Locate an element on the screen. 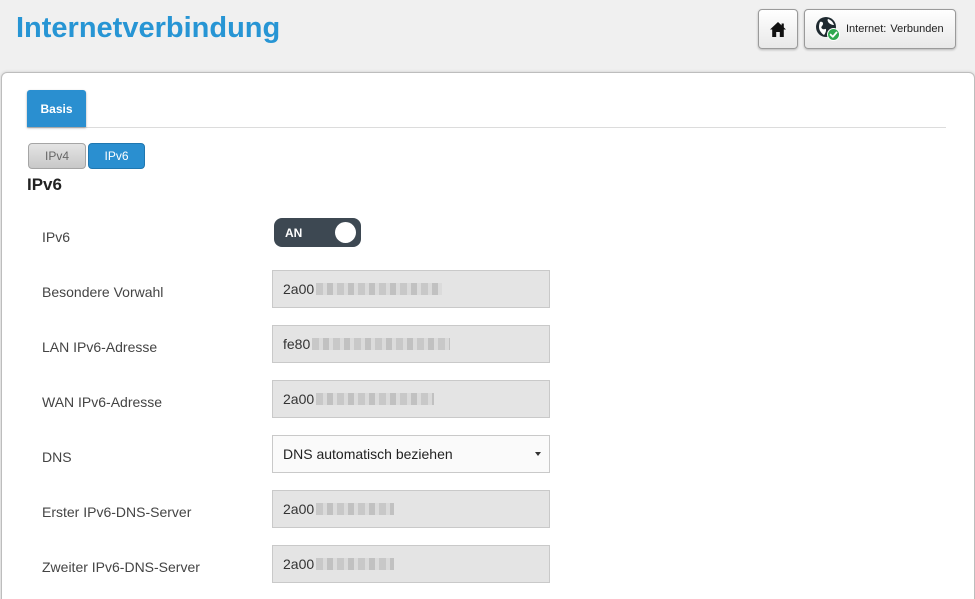 This screenshot has height=599, width=975. toggle-state-label: AN is located at coordinates (294, 232).